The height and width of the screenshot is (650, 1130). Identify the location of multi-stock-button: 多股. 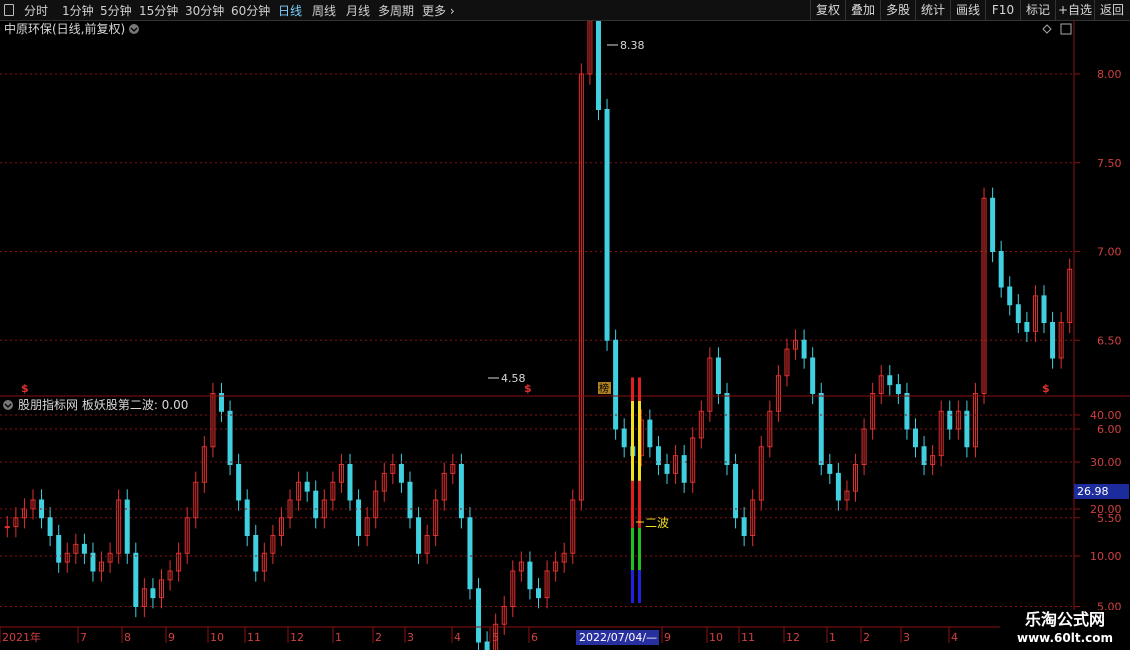
(897, 10).